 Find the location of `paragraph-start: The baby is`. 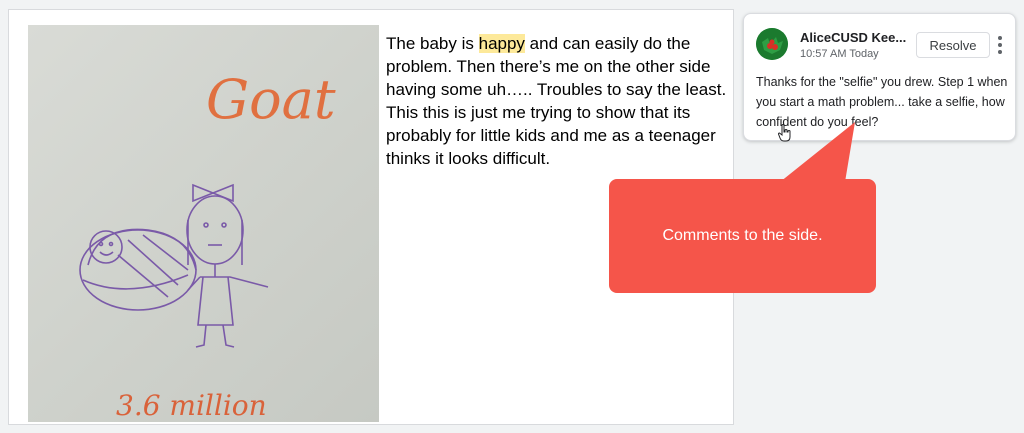

paragraph-start: The baby is is located at coordinates (432, 43).